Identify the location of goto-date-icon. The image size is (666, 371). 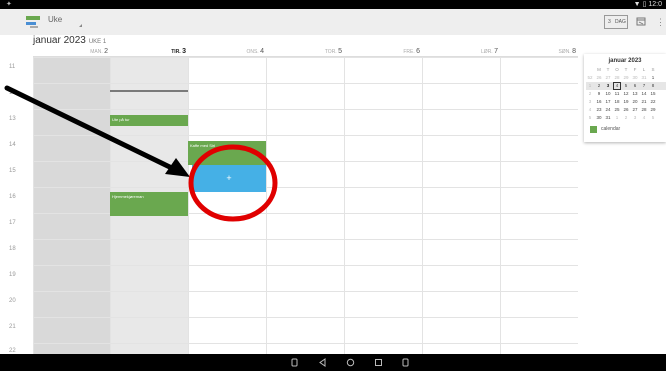
(641, 21).